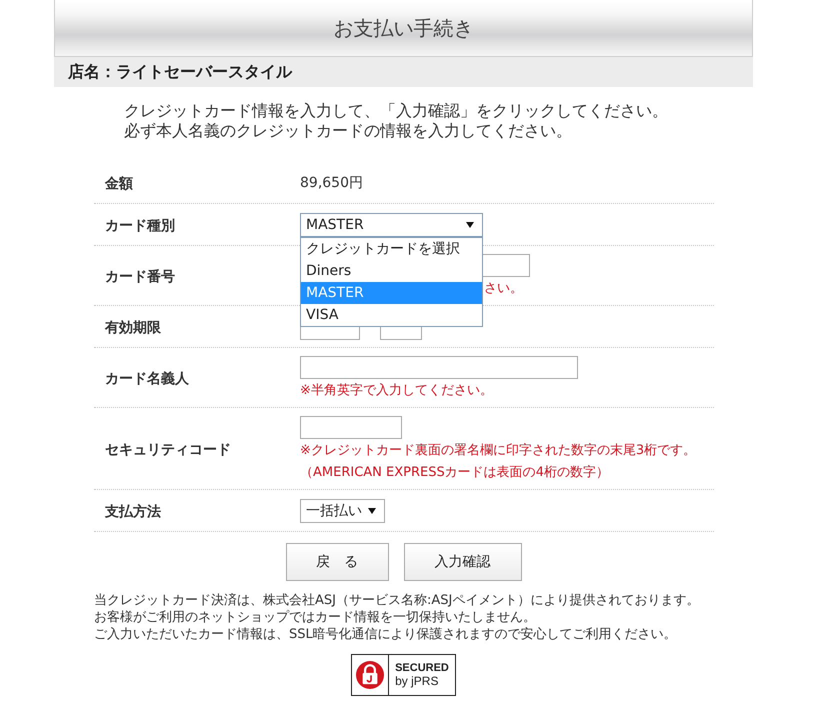 The height and width of the screenshot is (727, 833). What do you see at coordinates (119, 184) in the screenshot?
I see `field-label: 金額` at bounding box center [119, 184].